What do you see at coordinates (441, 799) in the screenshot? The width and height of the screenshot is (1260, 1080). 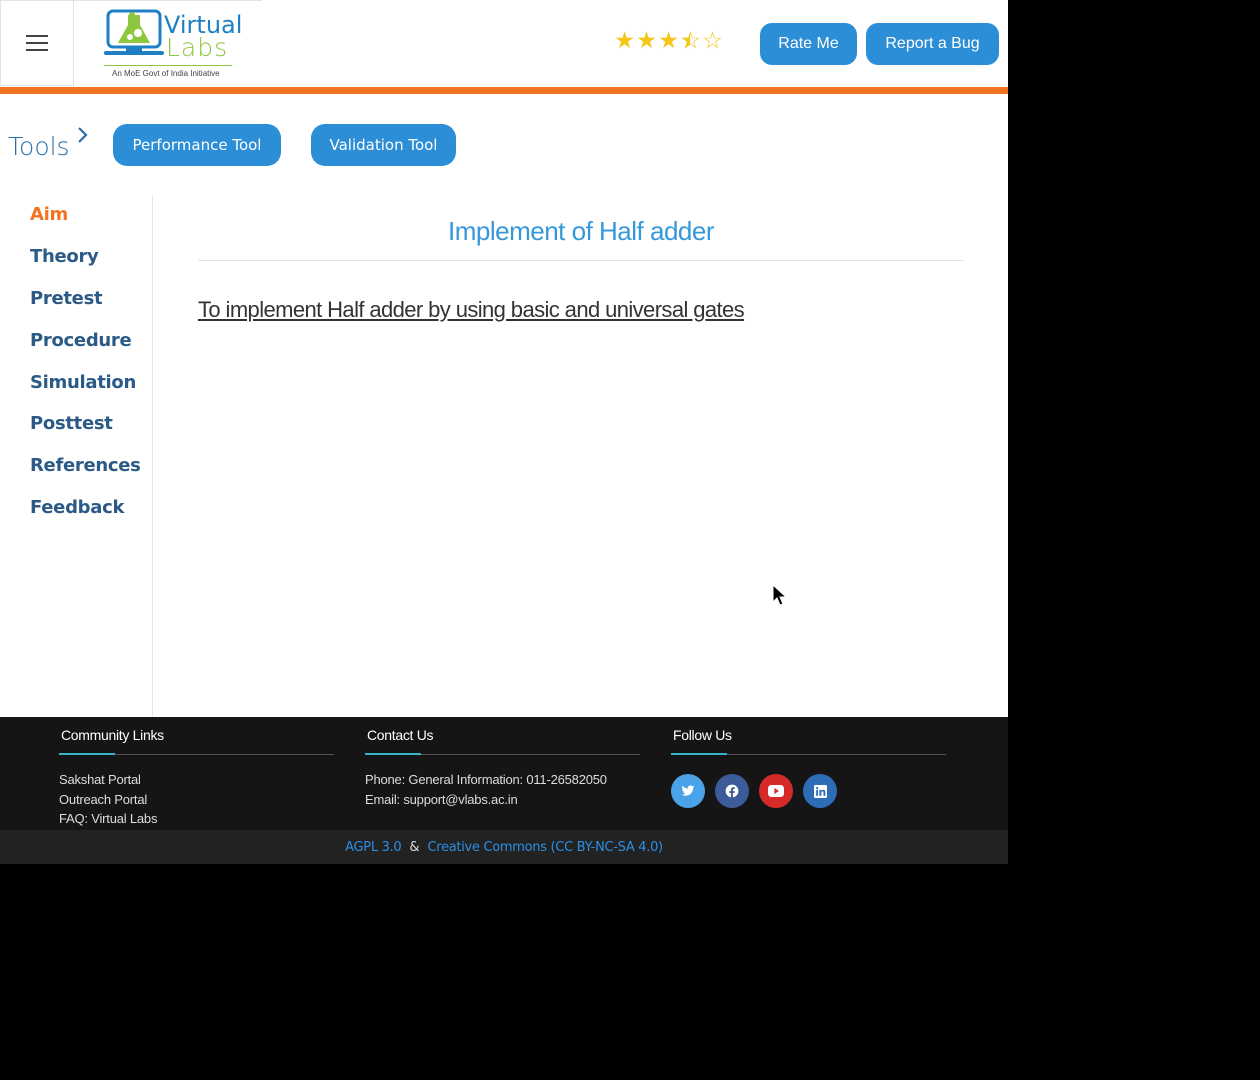 I see `contact-email: Email: support@vlabs.ac.in` at bounding box center [441, 799].